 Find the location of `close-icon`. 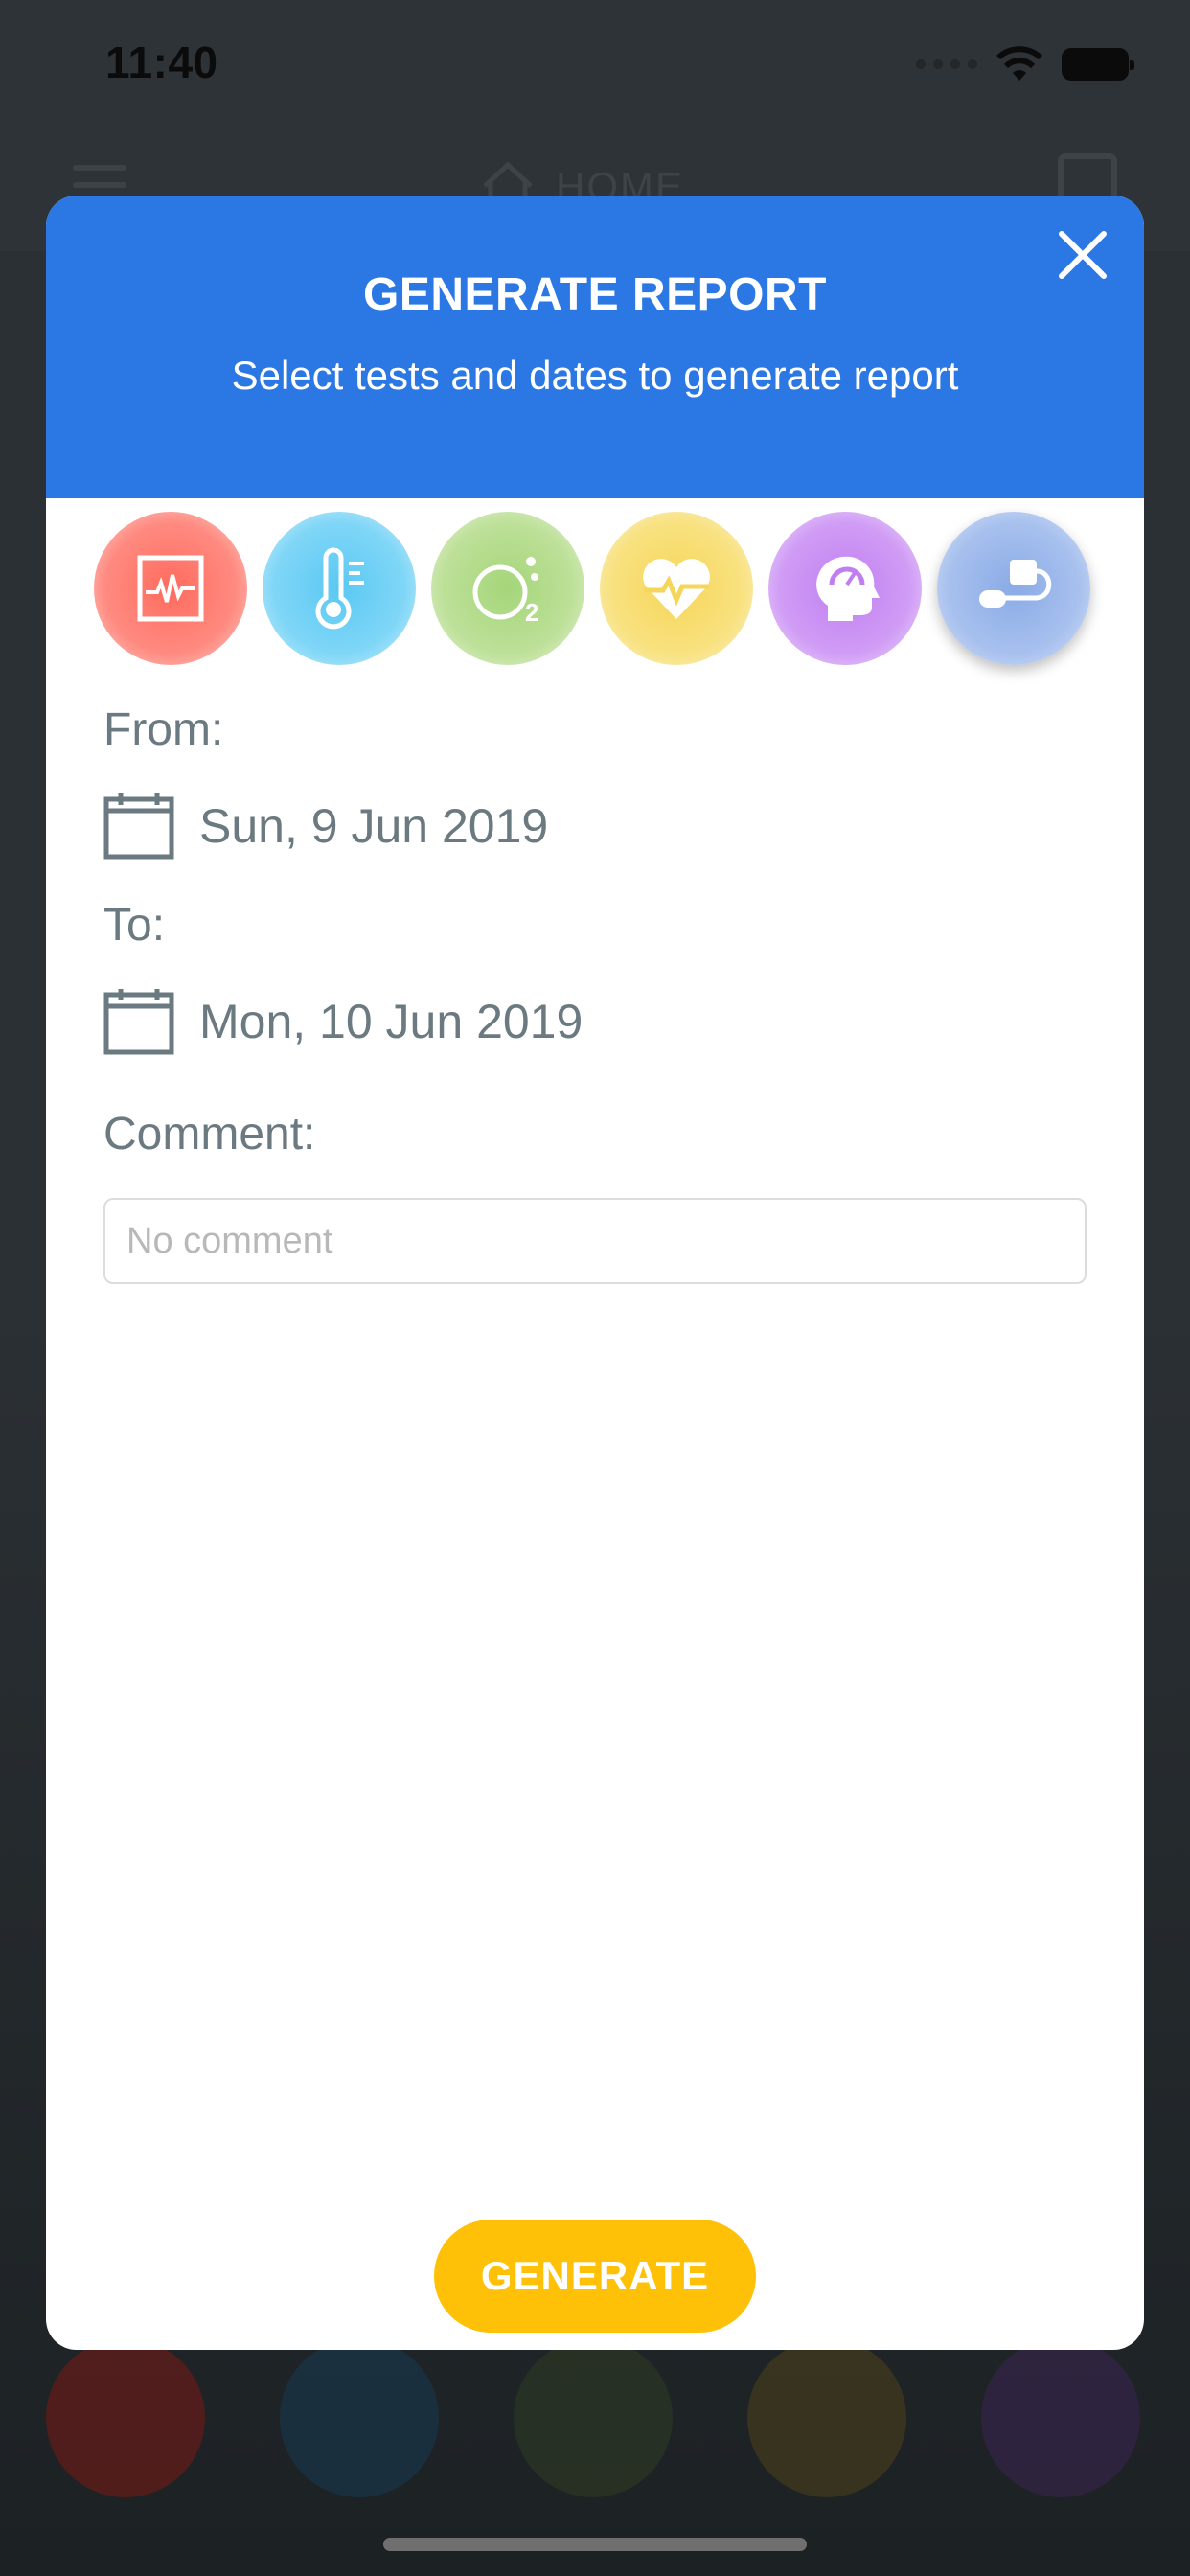

close-icon is located at coordinates (1083, 255).